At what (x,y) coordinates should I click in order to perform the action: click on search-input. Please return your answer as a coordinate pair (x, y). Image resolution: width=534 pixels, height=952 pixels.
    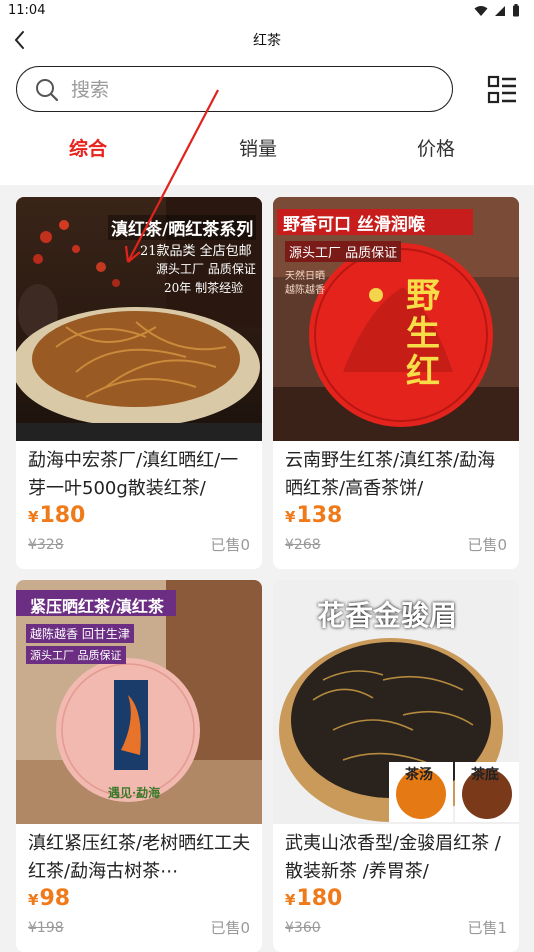
    Looking at the image, I should click on (251, 90).